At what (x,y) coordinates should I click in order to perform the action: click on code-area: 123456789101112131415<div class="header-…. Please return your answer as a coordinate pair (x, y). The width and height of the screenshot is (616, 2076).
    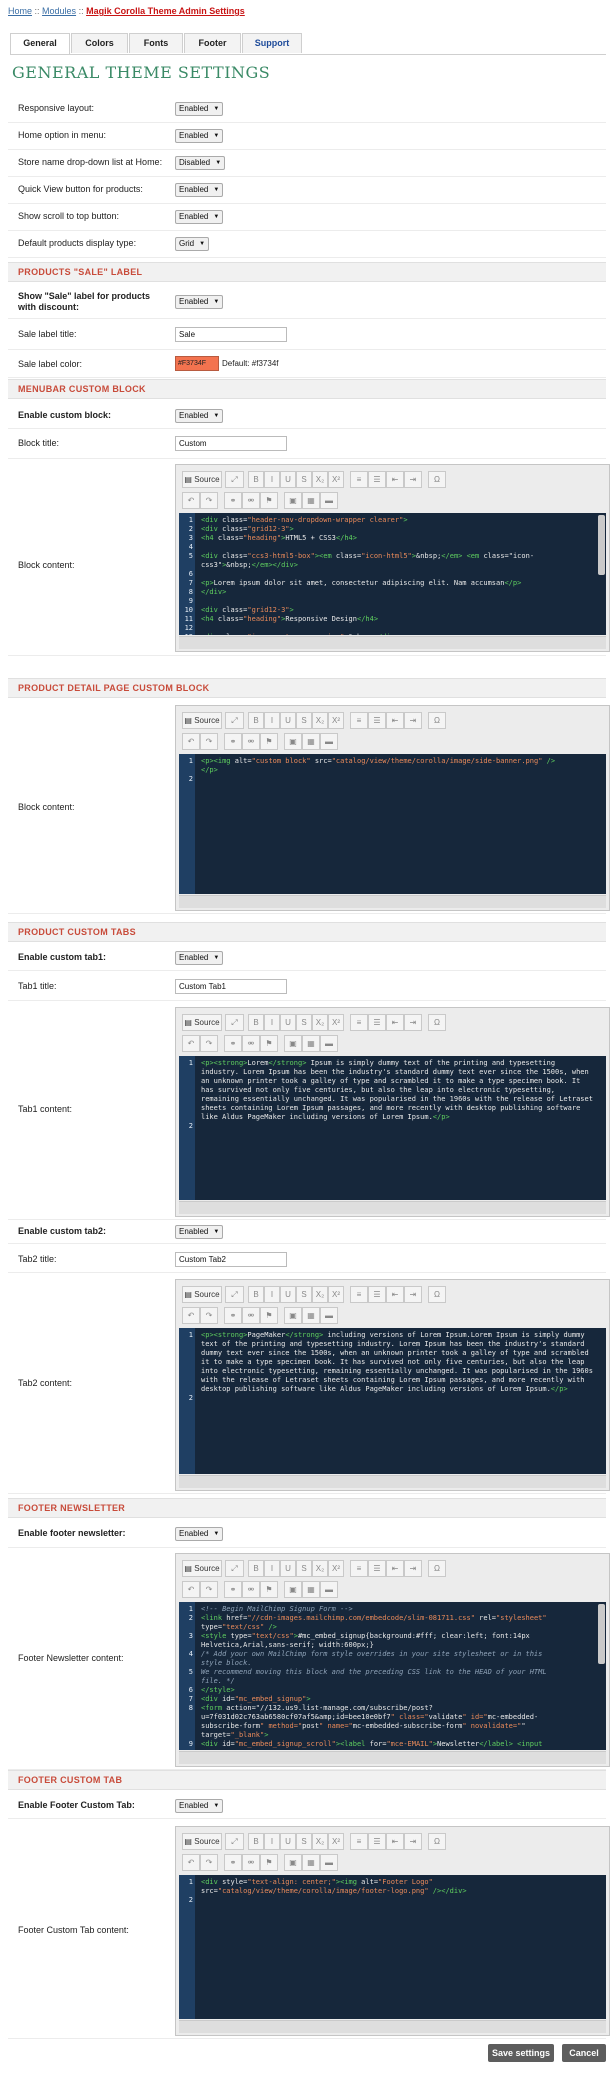
    Looking at the image, I should click on (392, 574).